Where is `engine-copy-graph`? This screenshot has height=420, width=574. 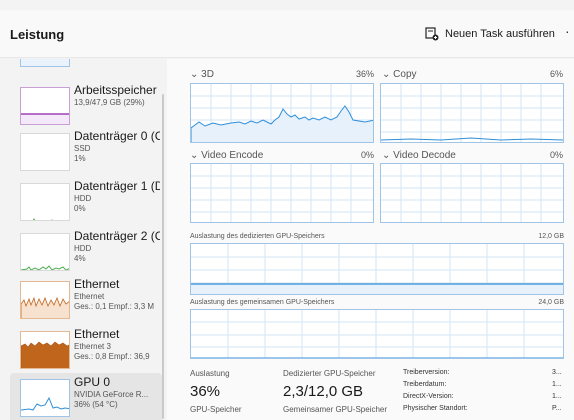 engine-copy-graph is located at coordinates (472, 113).